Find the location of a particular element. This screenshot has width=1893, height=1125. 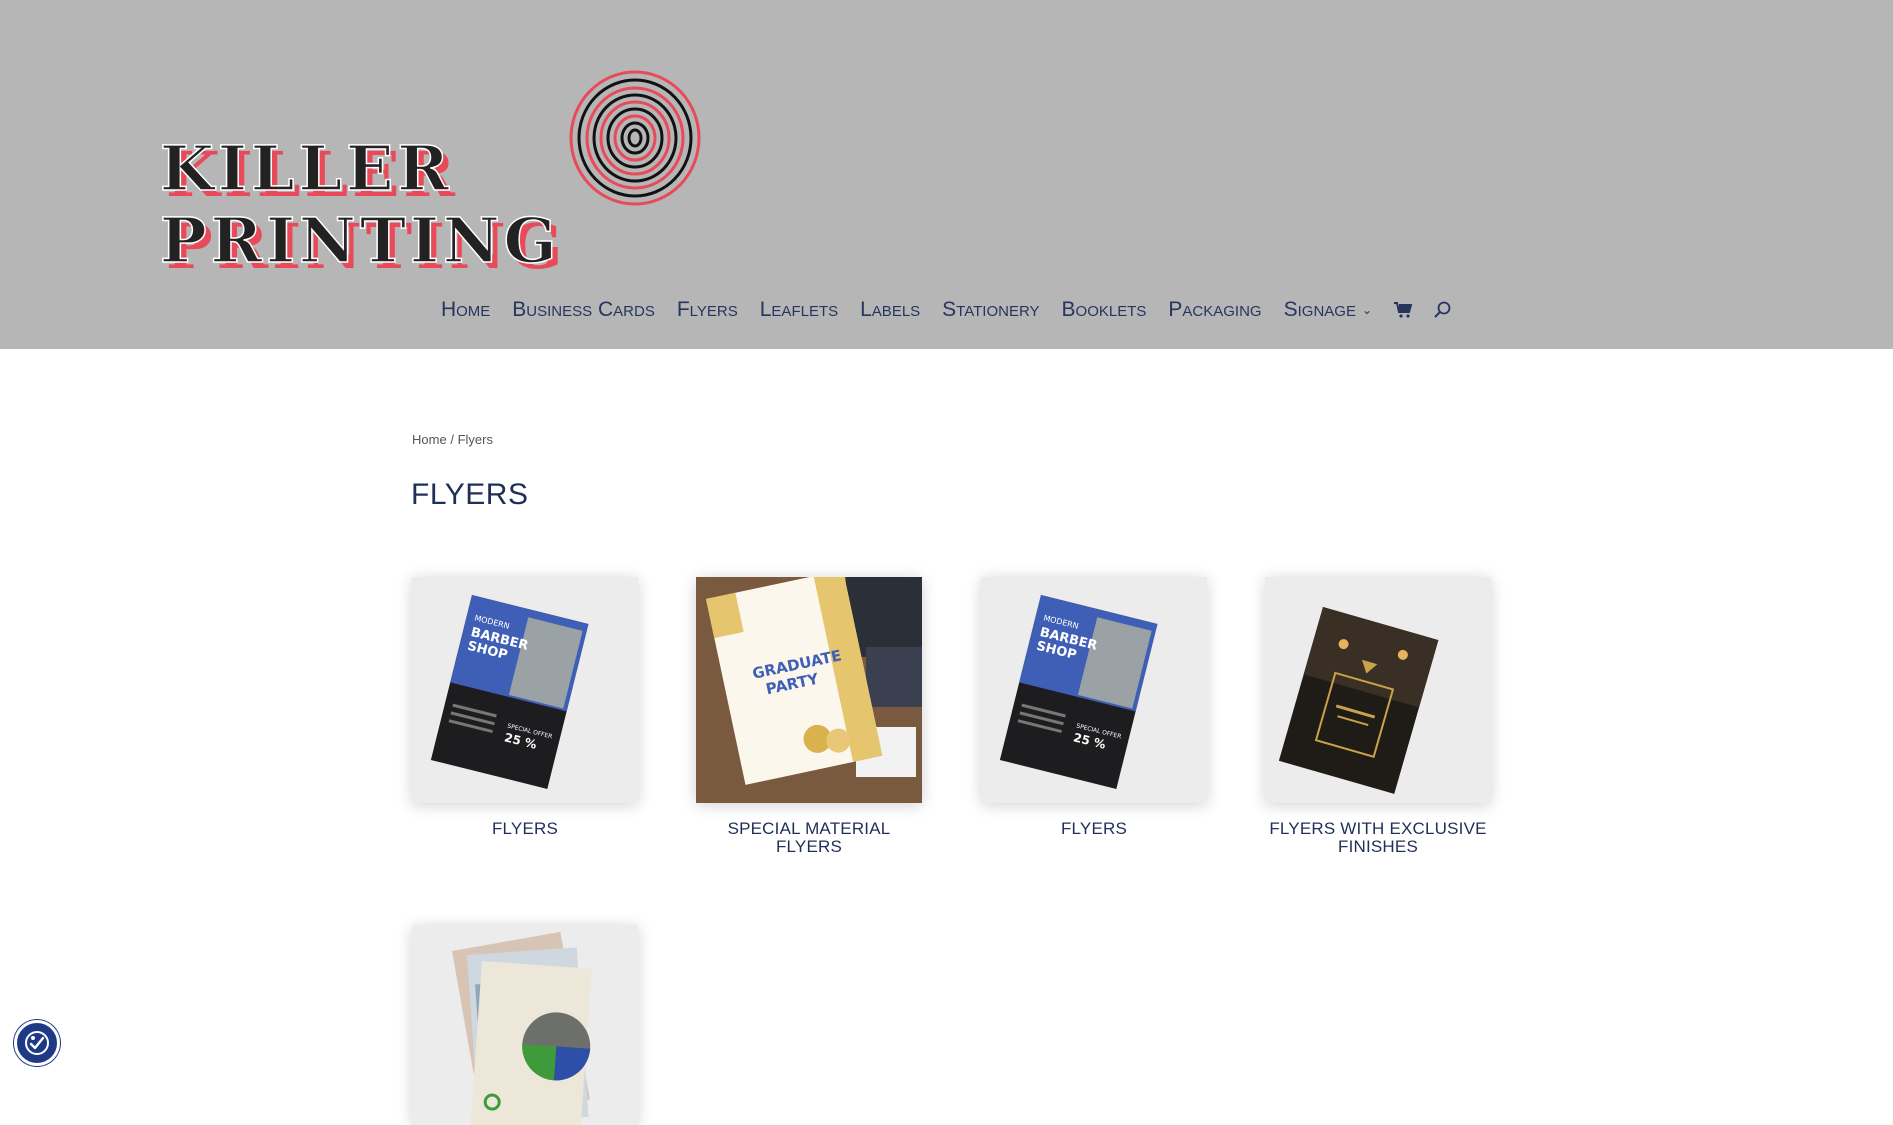

product-card-special-material-flyers: GRADUATE PARTY SPECIAL MATERIAL FLYERS is located at coordinates (809, 716).